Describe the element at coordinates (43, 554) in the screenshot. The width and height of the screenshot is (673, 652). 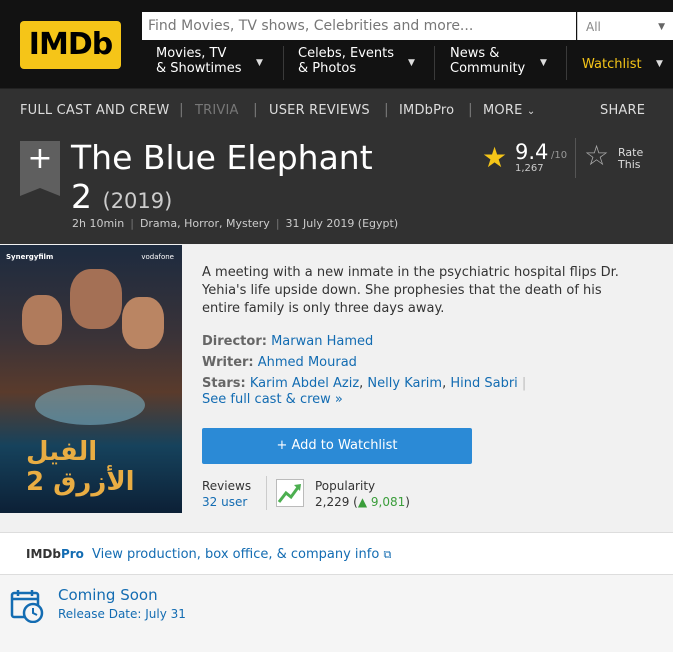
I see `imdbpro-logo-a: IMDb` at that location.